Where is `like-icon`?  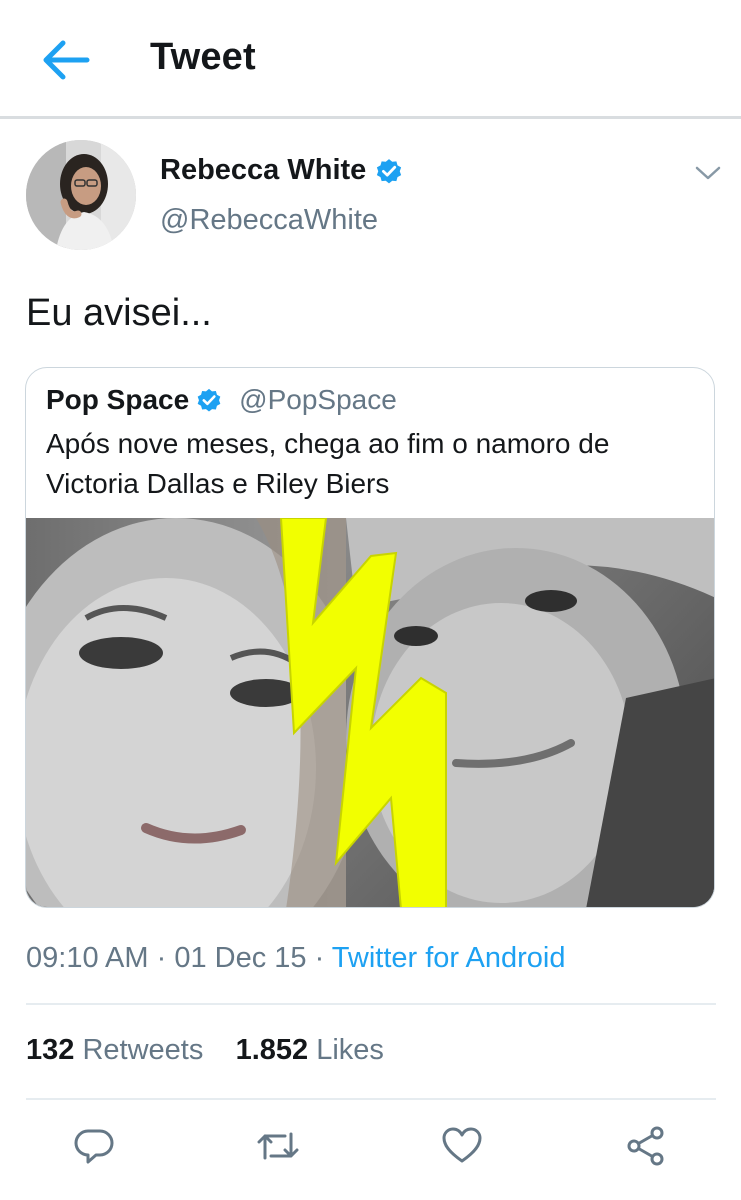 like-icon is located at coordinates (462, 1145).